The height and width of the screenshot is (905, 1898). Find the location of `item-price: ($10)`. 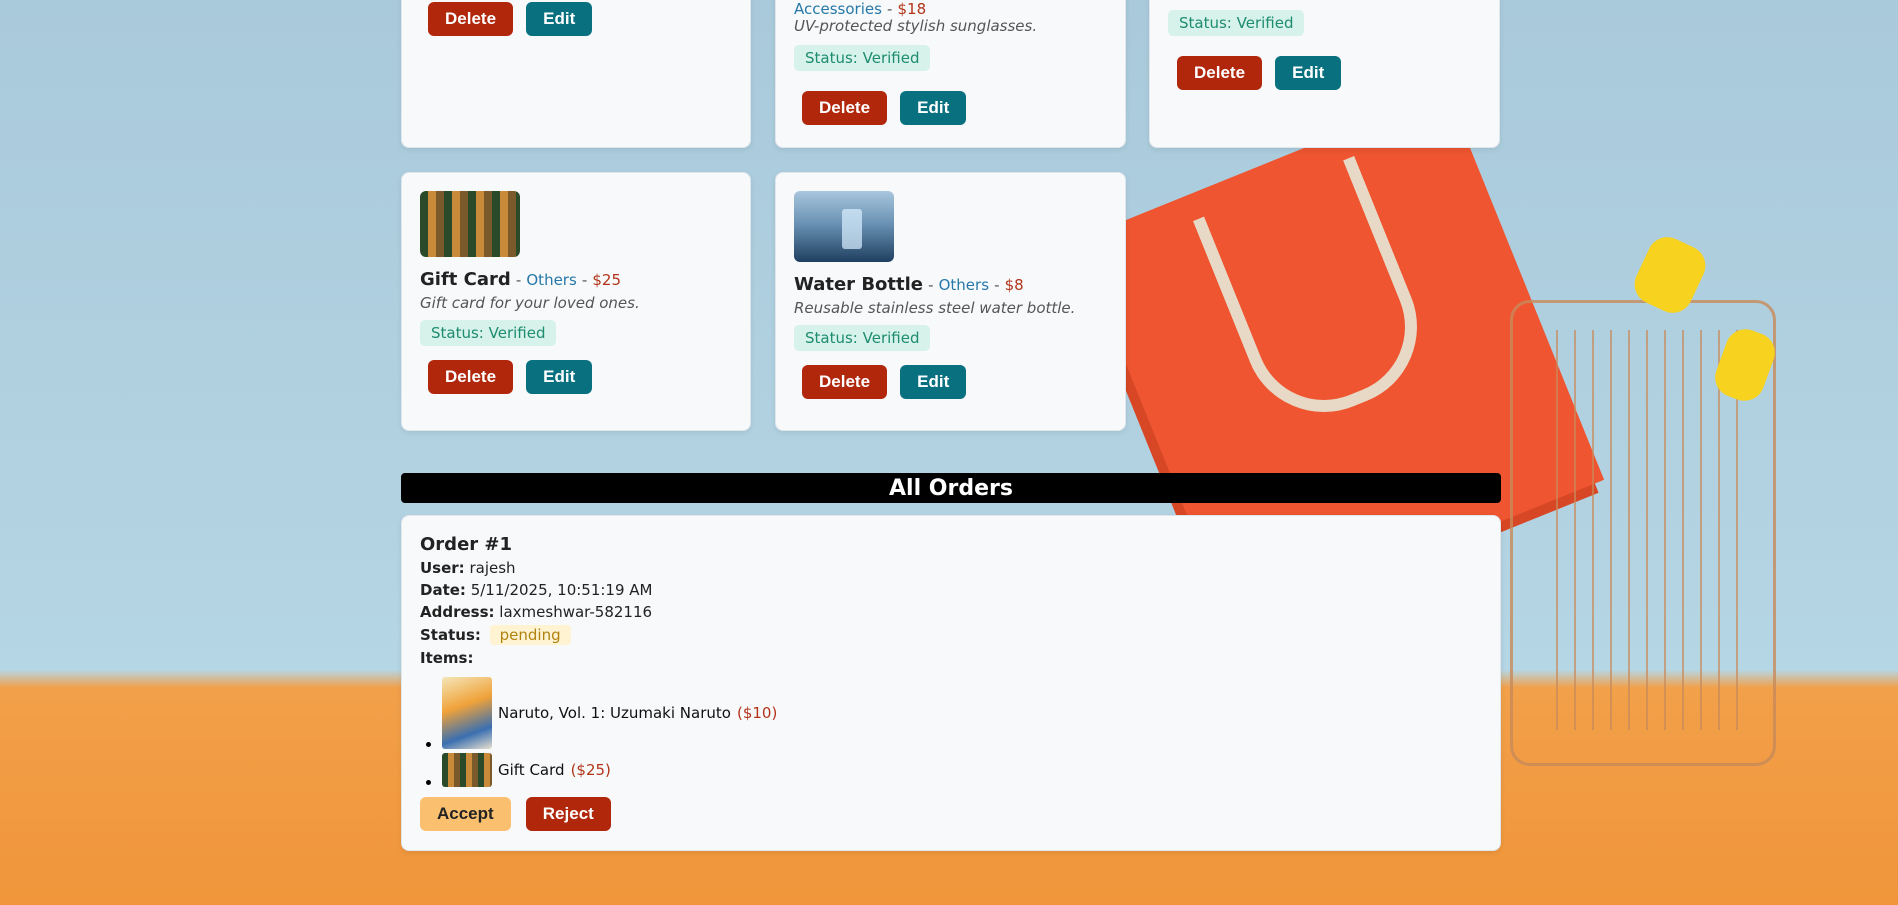

item-price: ($10) is located at coordinates (757, 713).